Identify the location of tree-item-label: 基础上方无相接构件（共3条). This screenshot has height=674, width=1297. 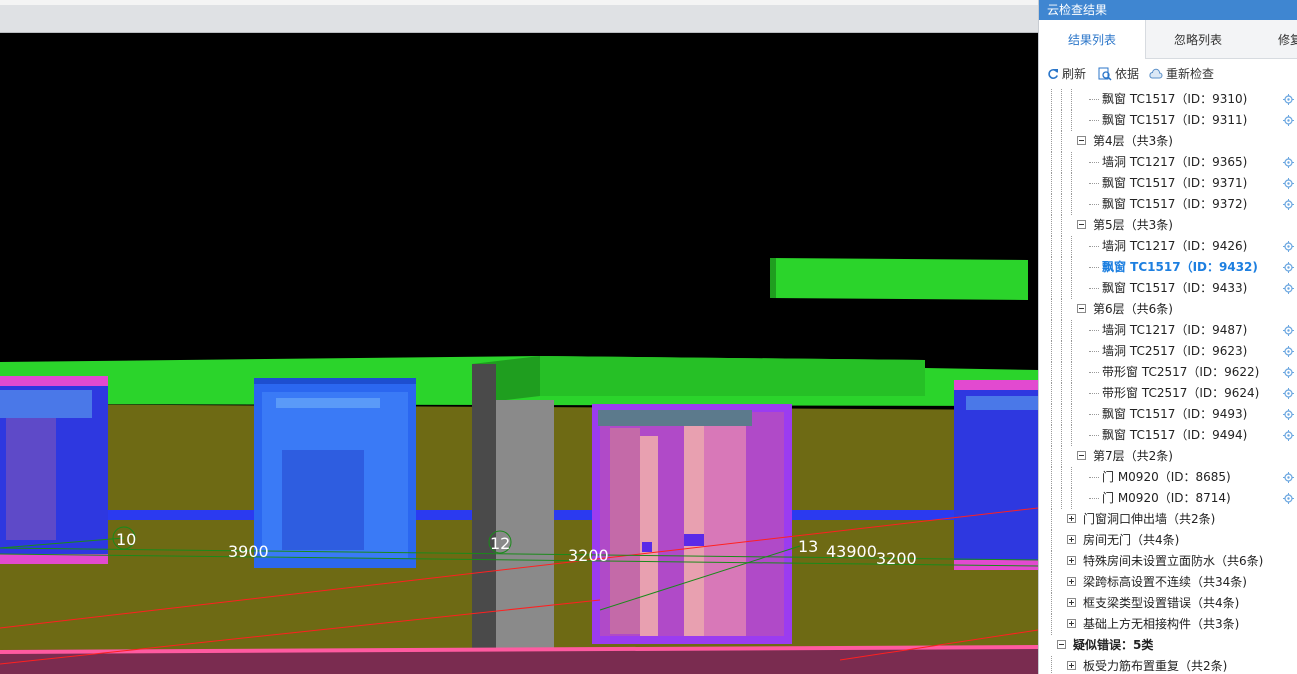
(1161, 624).